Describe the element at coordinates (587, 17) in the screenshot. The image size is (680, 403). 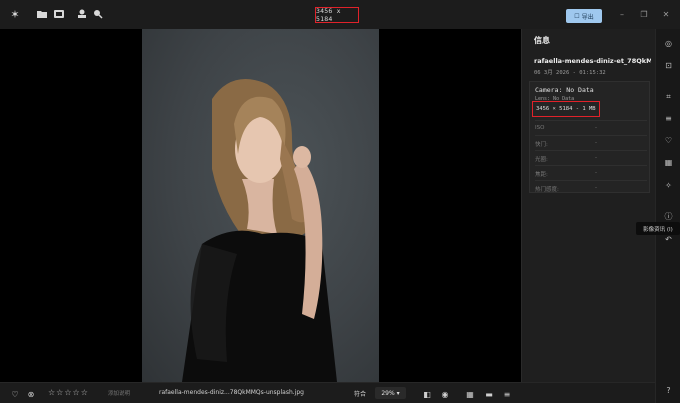
I see `export-label: 导出` at that location.